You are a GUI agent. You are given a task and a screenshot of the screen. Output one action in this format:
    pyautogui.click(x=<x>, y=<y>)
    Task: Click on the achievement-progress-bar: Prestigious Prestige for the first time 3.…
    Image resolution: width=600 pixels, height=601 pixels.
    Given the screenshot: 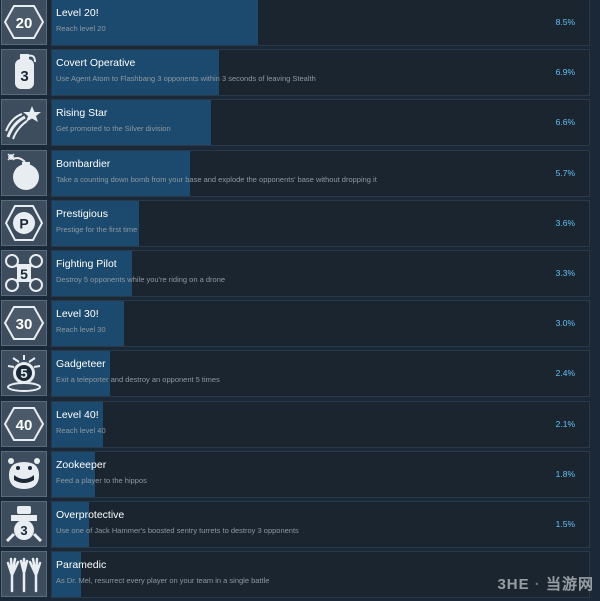 What is the action you would take?
    pyautogui.click(x=320, y=223)
    